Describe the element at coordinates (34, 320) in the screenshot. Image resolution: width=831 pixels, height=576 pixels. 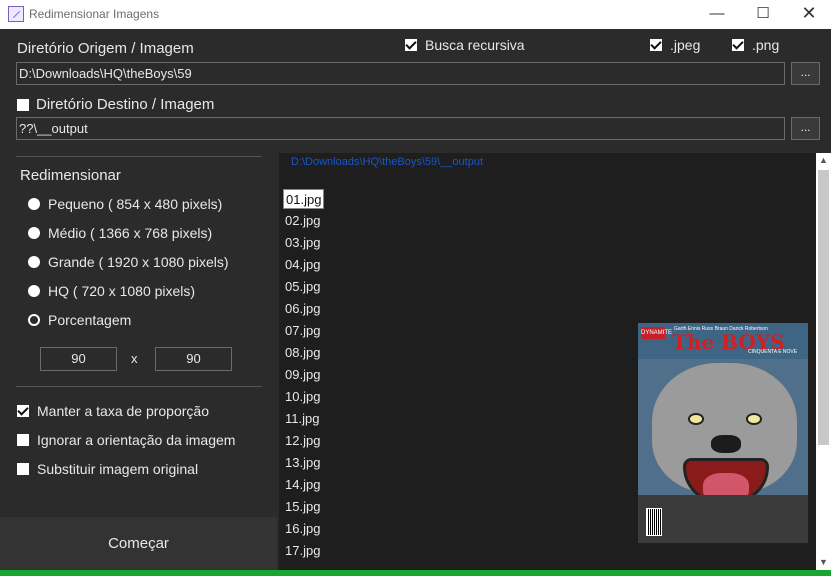
I see `radio-dot-selected` at that location.